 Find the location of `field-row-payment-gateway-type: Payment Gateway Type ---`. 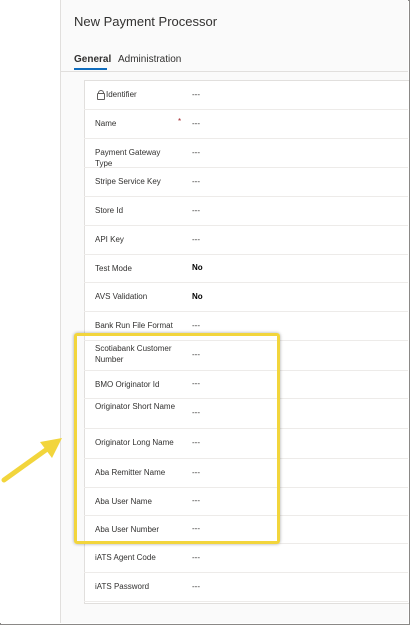

field-row-payment-gateway-type: Payment Gateway Type --- is located at coordinates (246, 153).